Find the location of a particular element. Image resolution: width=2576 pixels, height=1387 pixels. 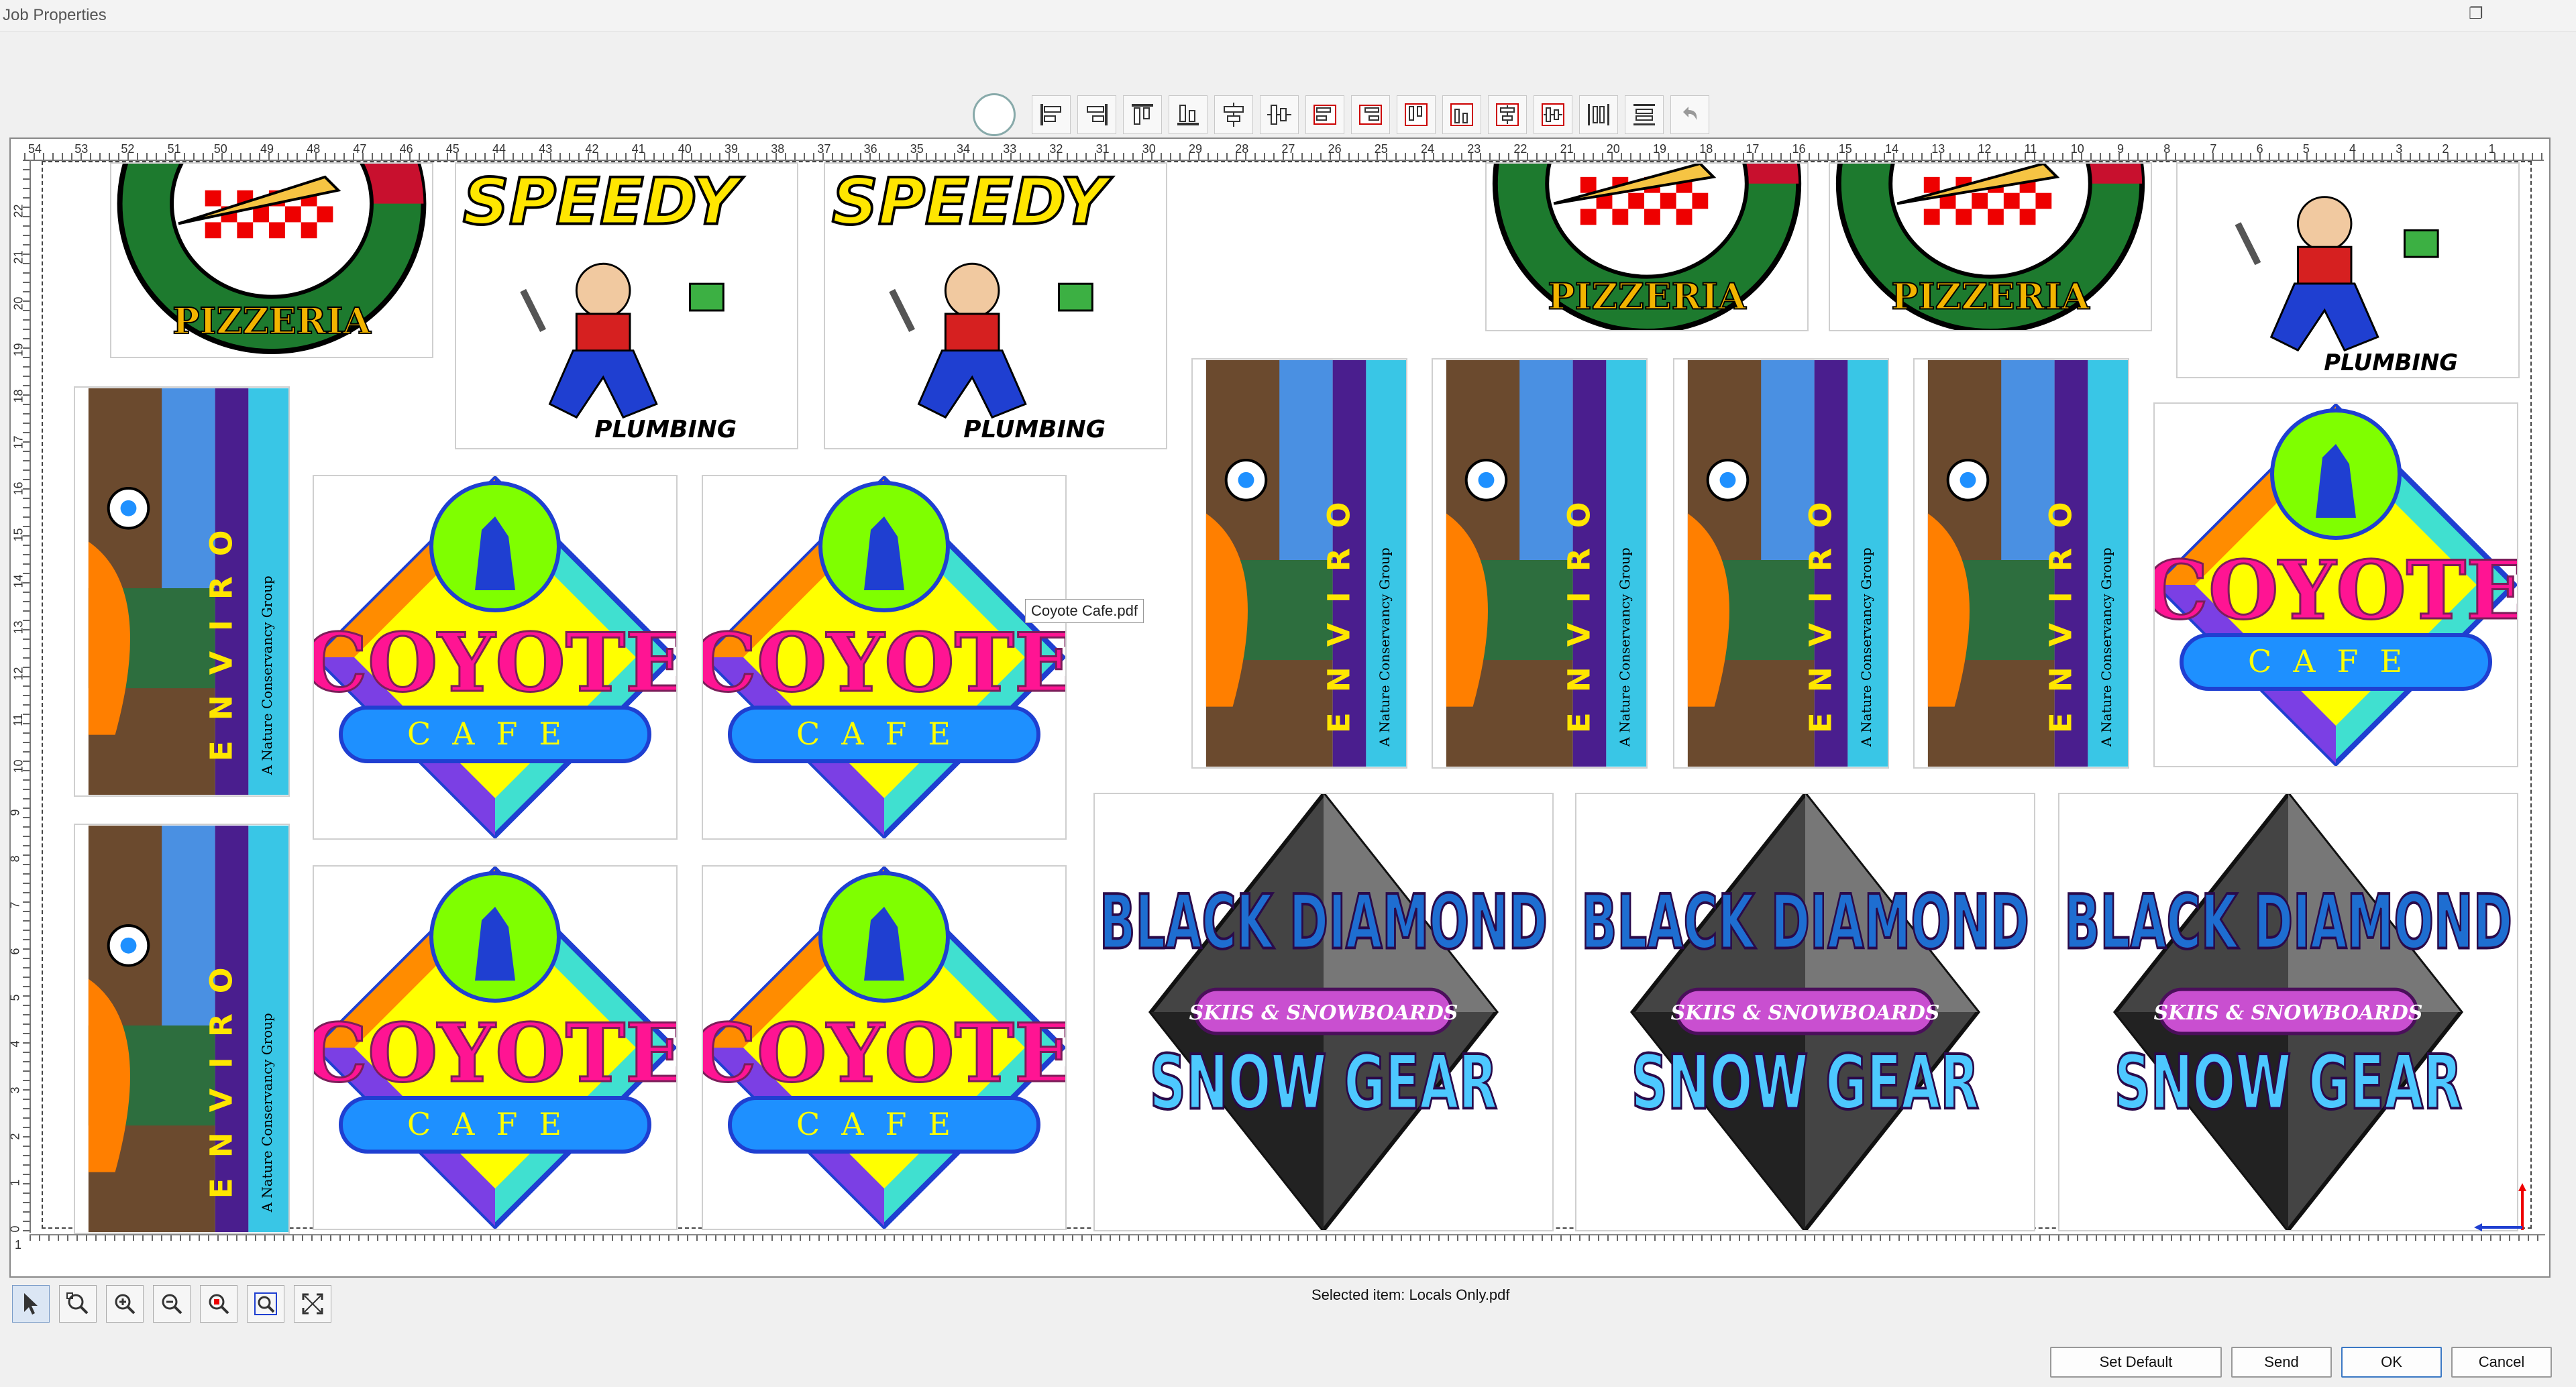

pointer-icon is located at coordinates (31, 1304).